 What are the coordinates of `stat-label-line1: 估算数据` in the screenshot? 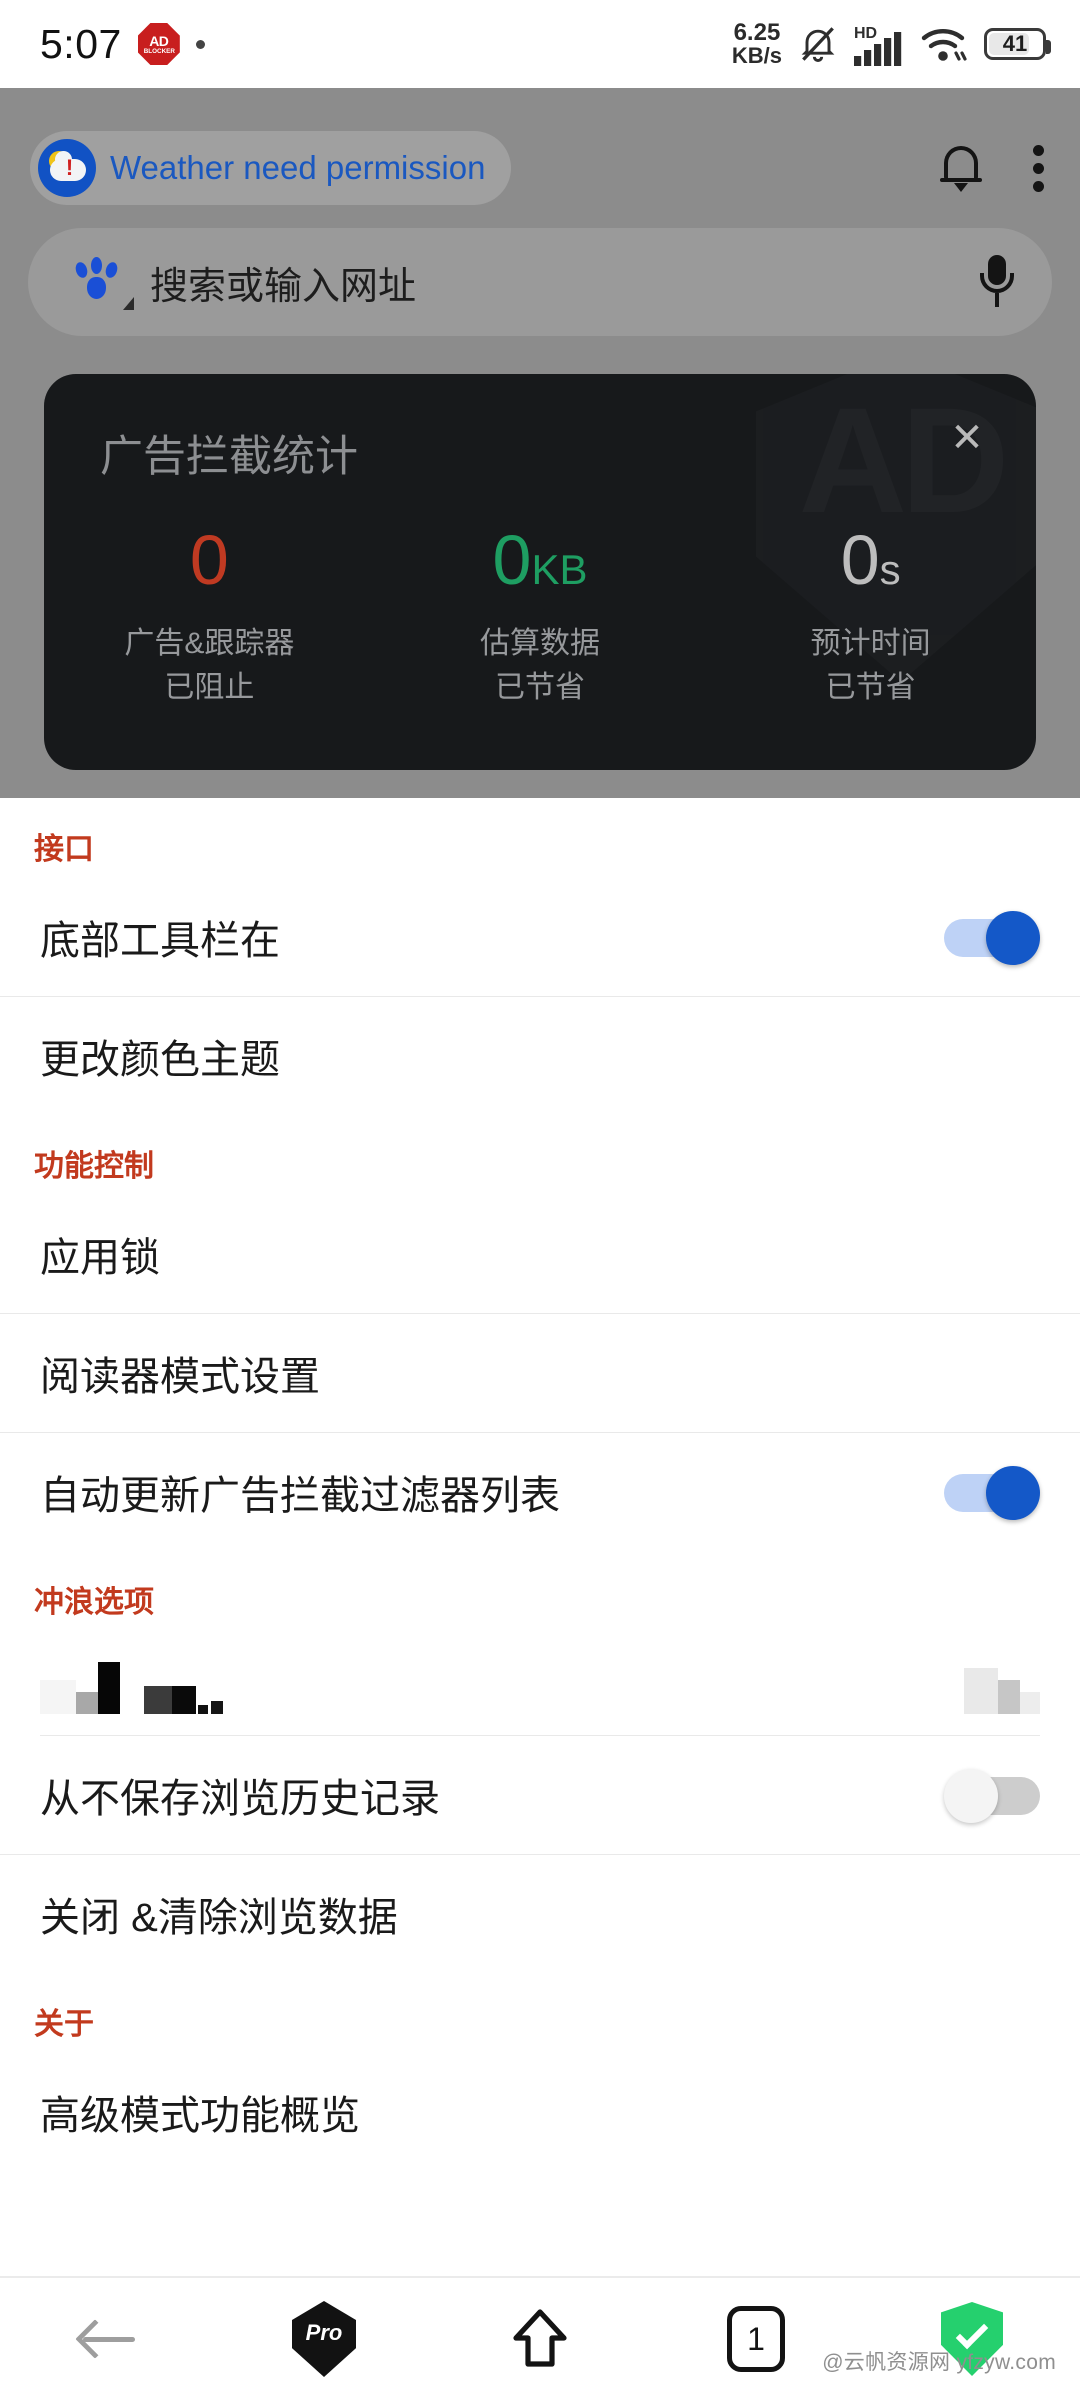 It's located at (540, 643).